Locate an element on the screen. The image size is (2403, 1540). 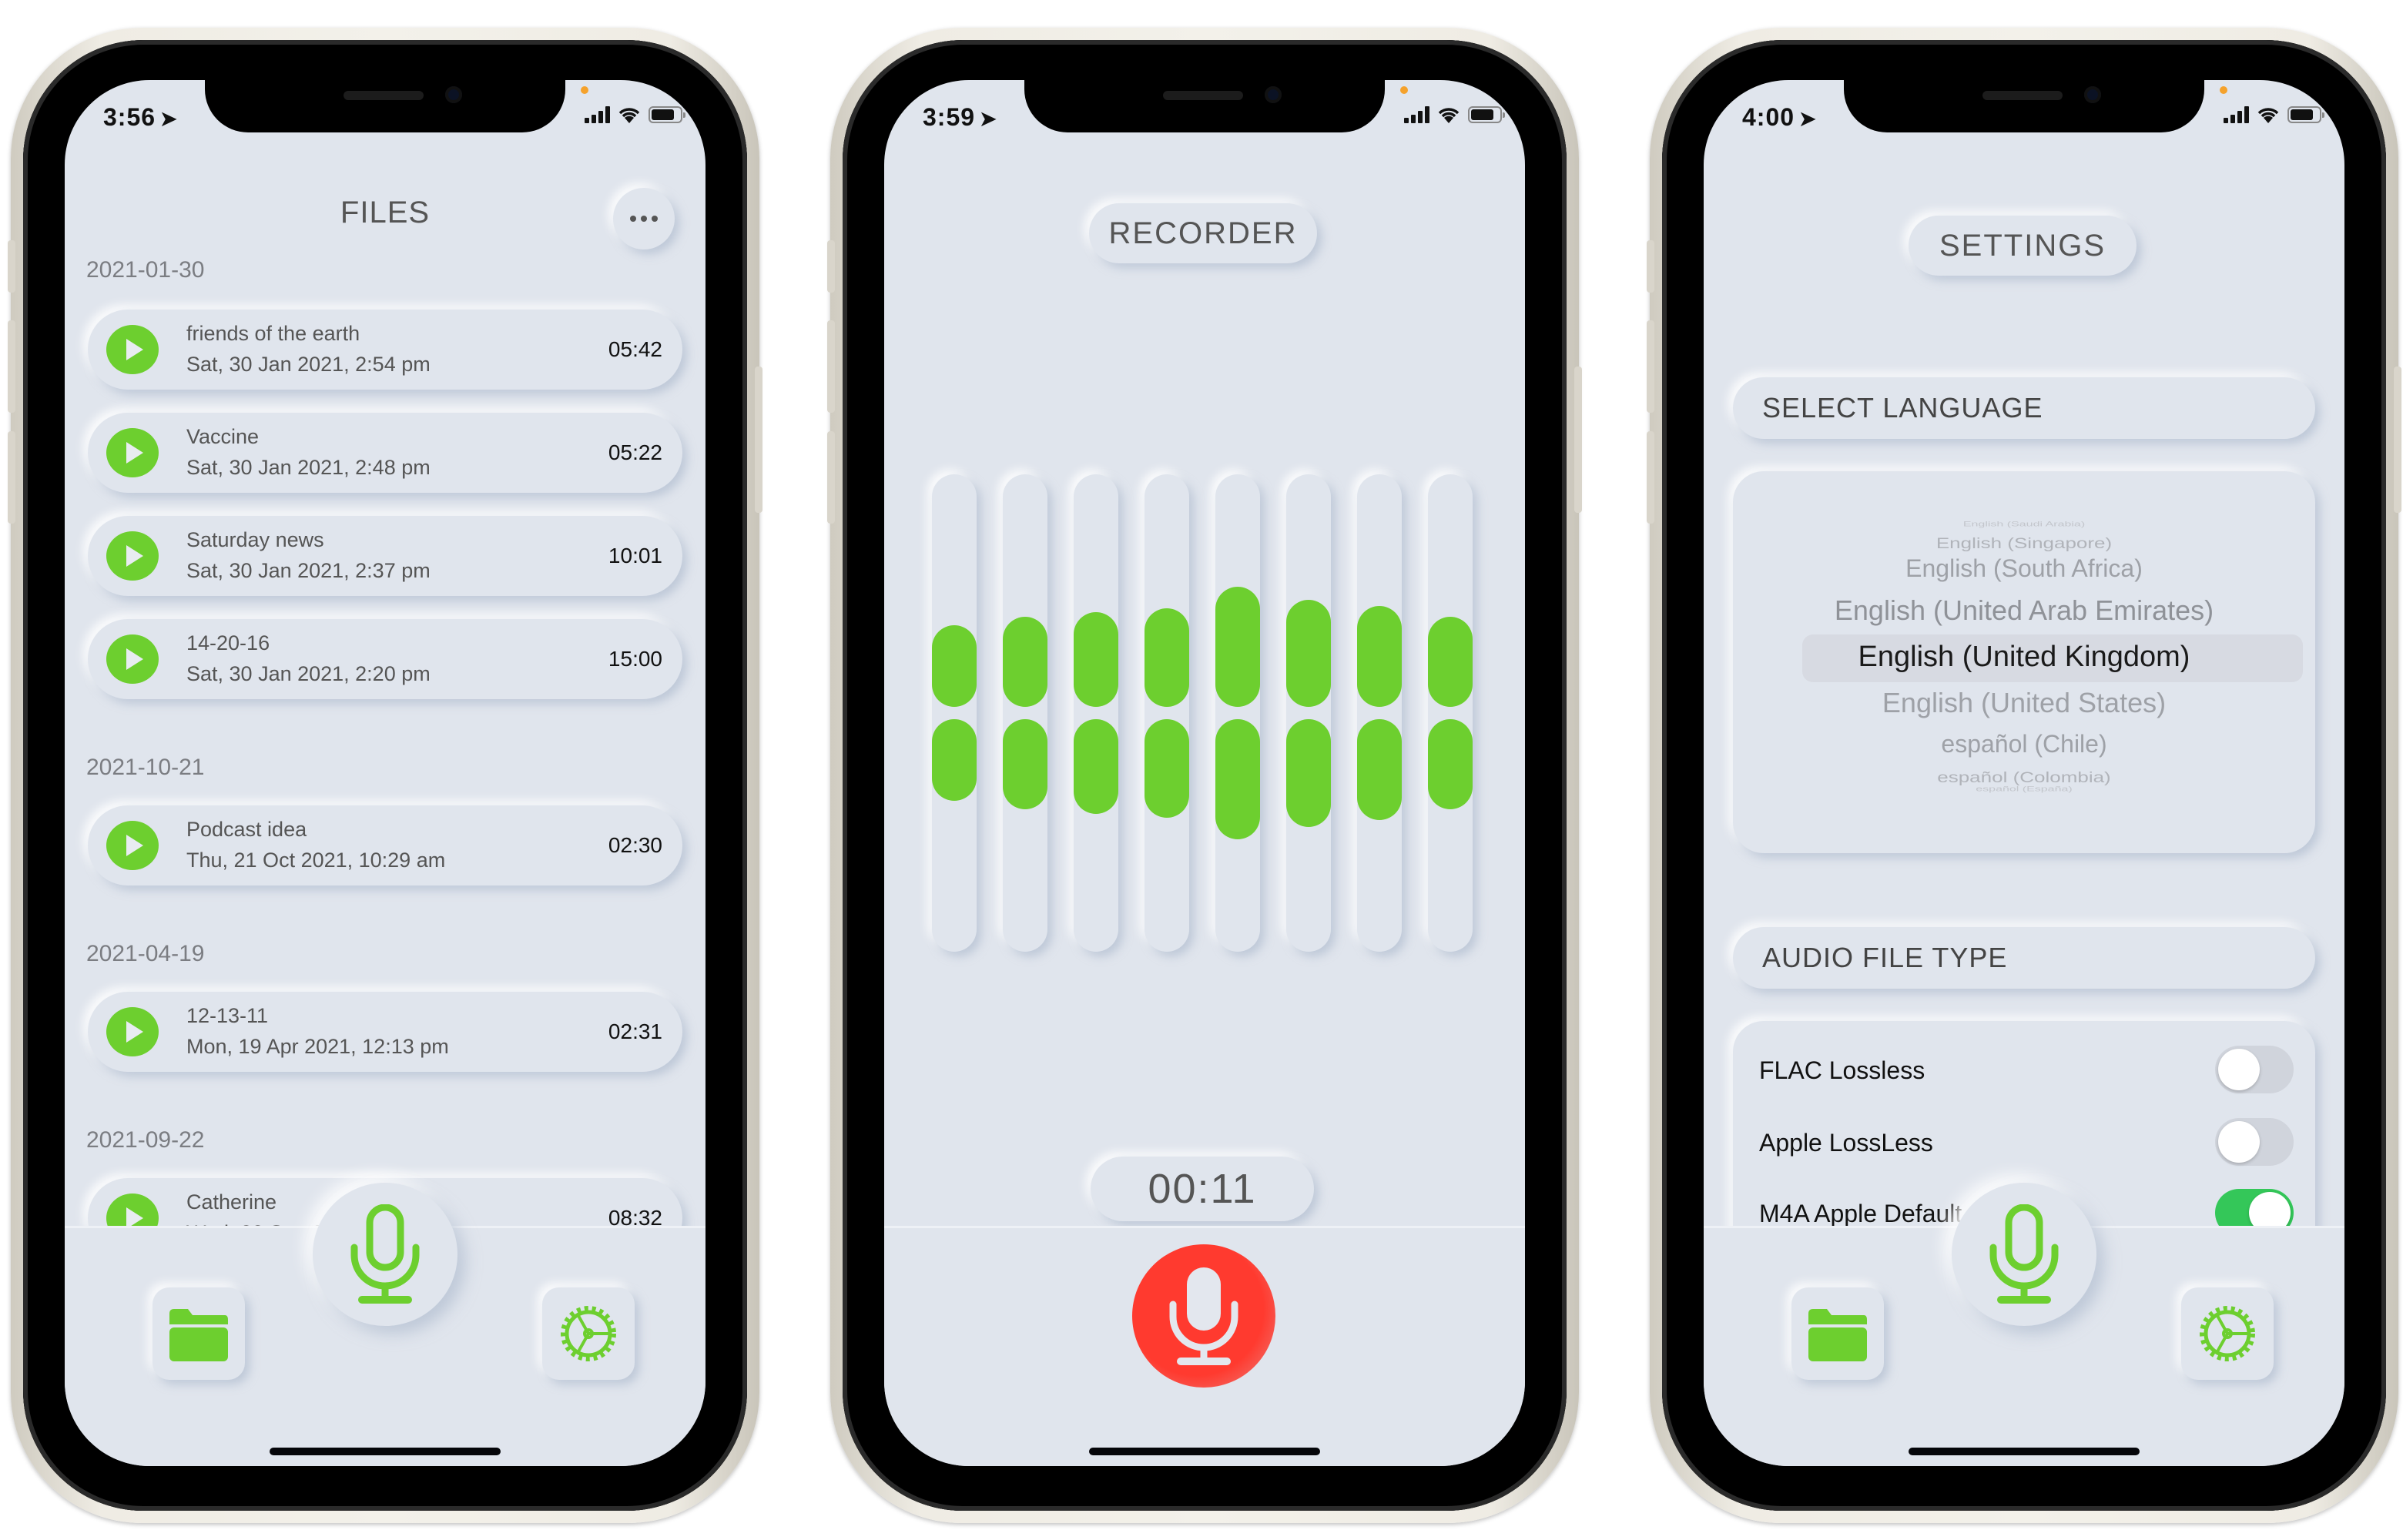
language-section-header: SELECT LANGUAGE is located at coordinates (2024, 408).